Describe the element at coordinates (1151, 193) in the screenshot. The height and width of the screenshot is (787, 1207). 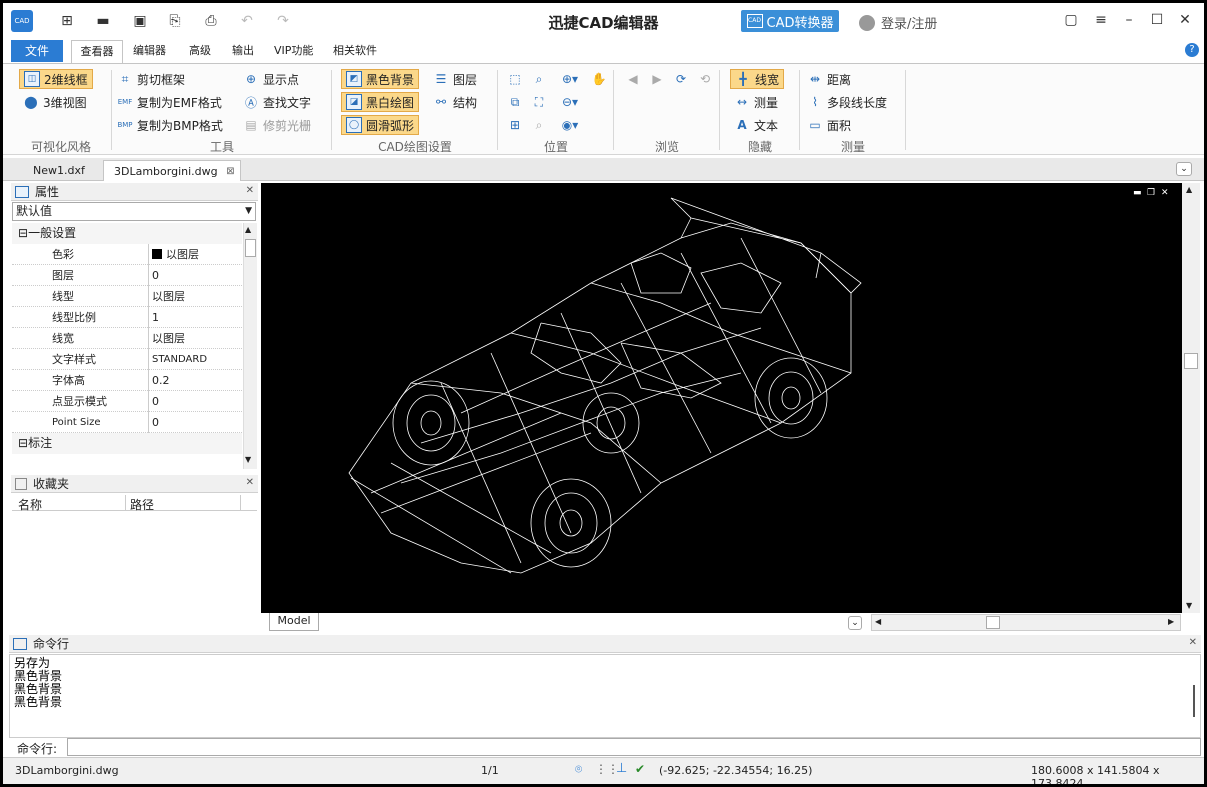
I see `canvas-restore-icon: ❐` at that location.